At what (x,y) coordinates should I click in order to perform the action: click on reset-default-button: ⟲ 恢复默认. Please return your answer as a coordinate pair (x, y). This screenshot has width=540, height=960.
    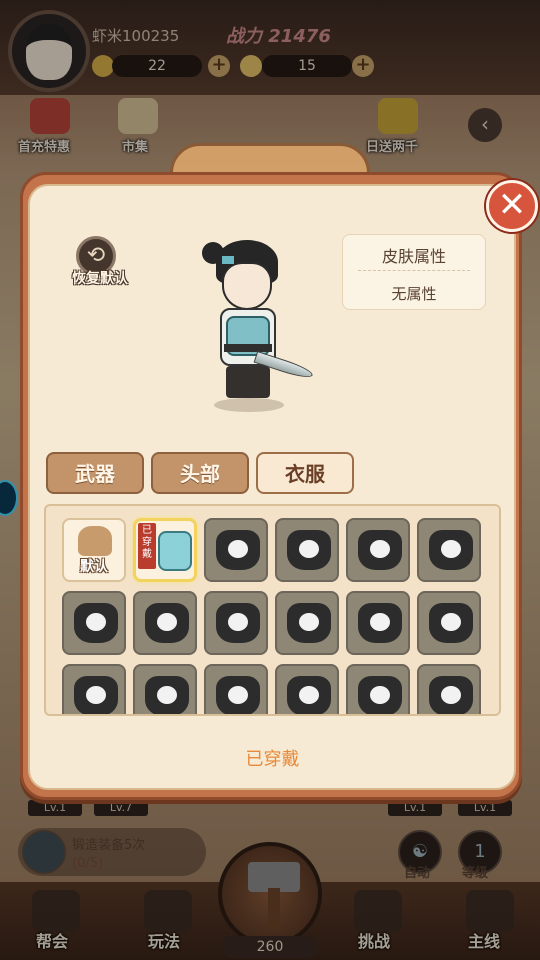
    Looking at the image, I should click on (102, 265).